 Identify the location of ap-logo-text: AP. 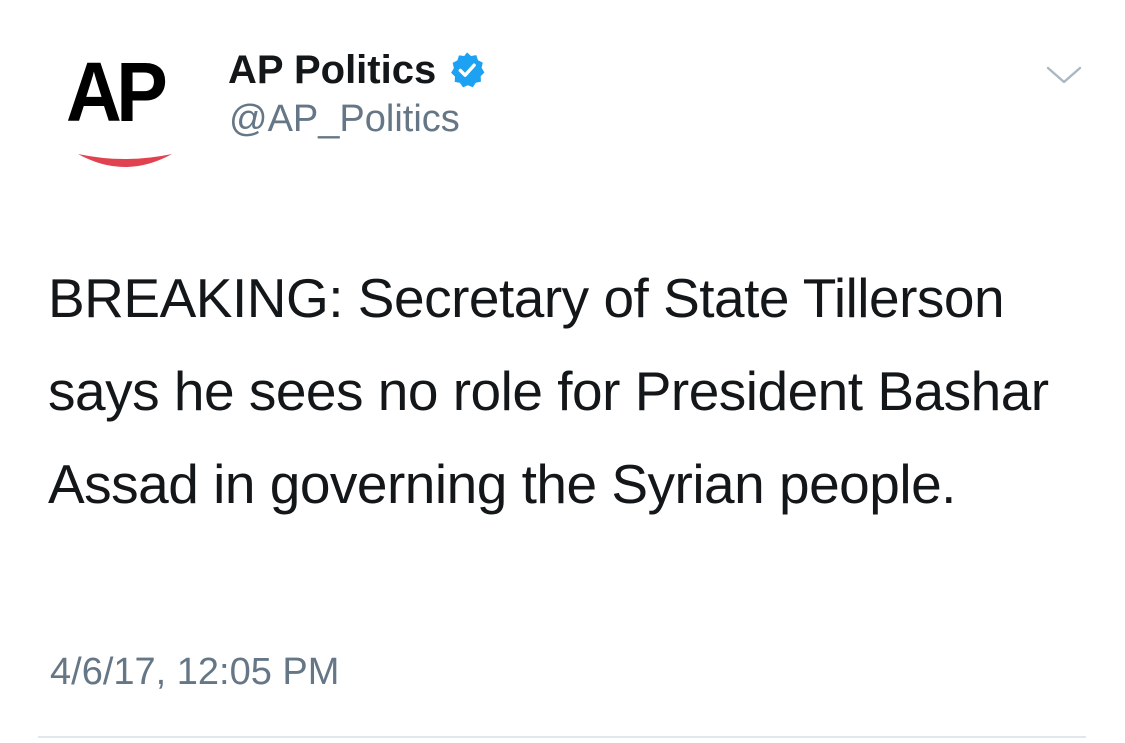
(117, 92).